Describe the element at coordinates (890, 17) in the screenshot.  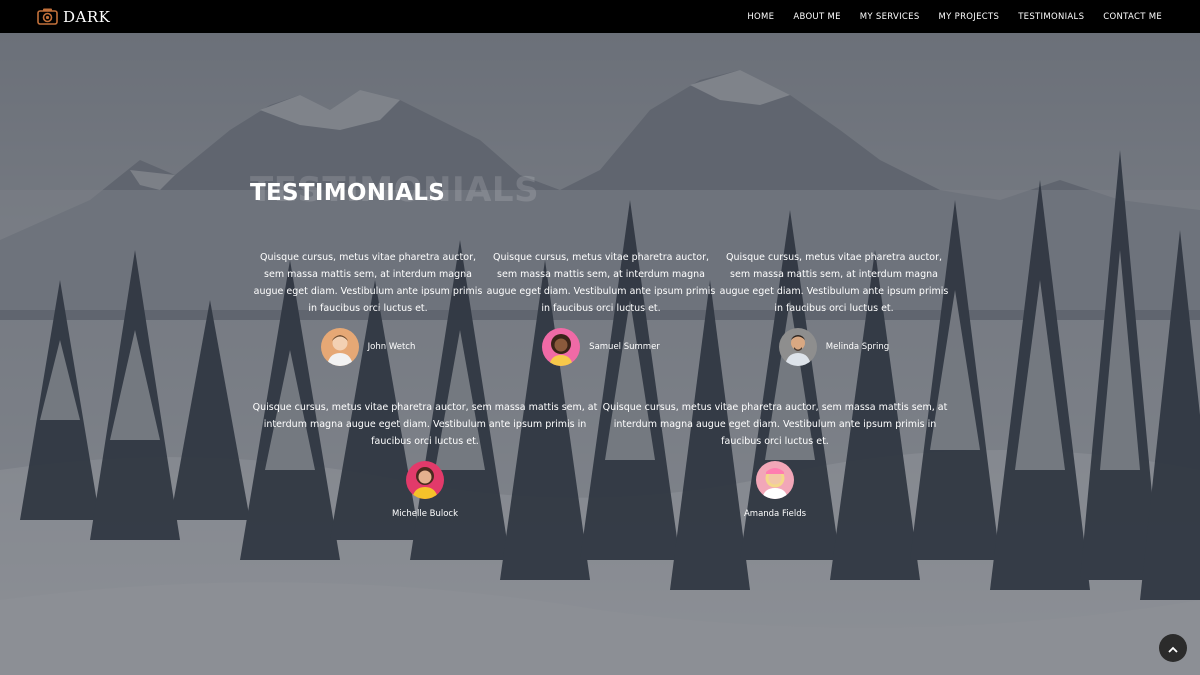
I see `nav-my-services: MY SERVICES` at that location.